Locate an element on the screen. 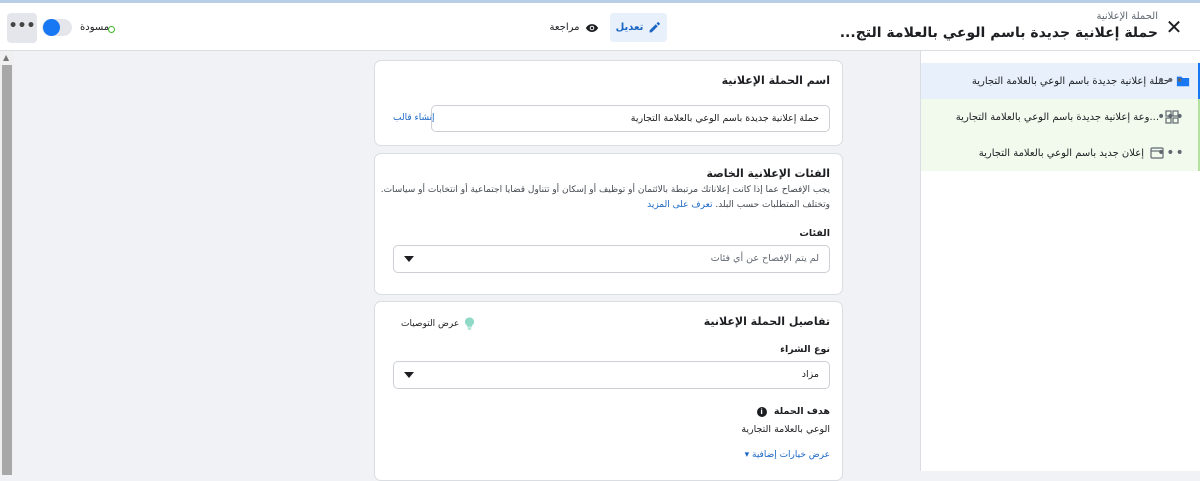 This screenshot has height=481, width=1200. edit-mode-button: تعديل is located at coordinates (638, 27).